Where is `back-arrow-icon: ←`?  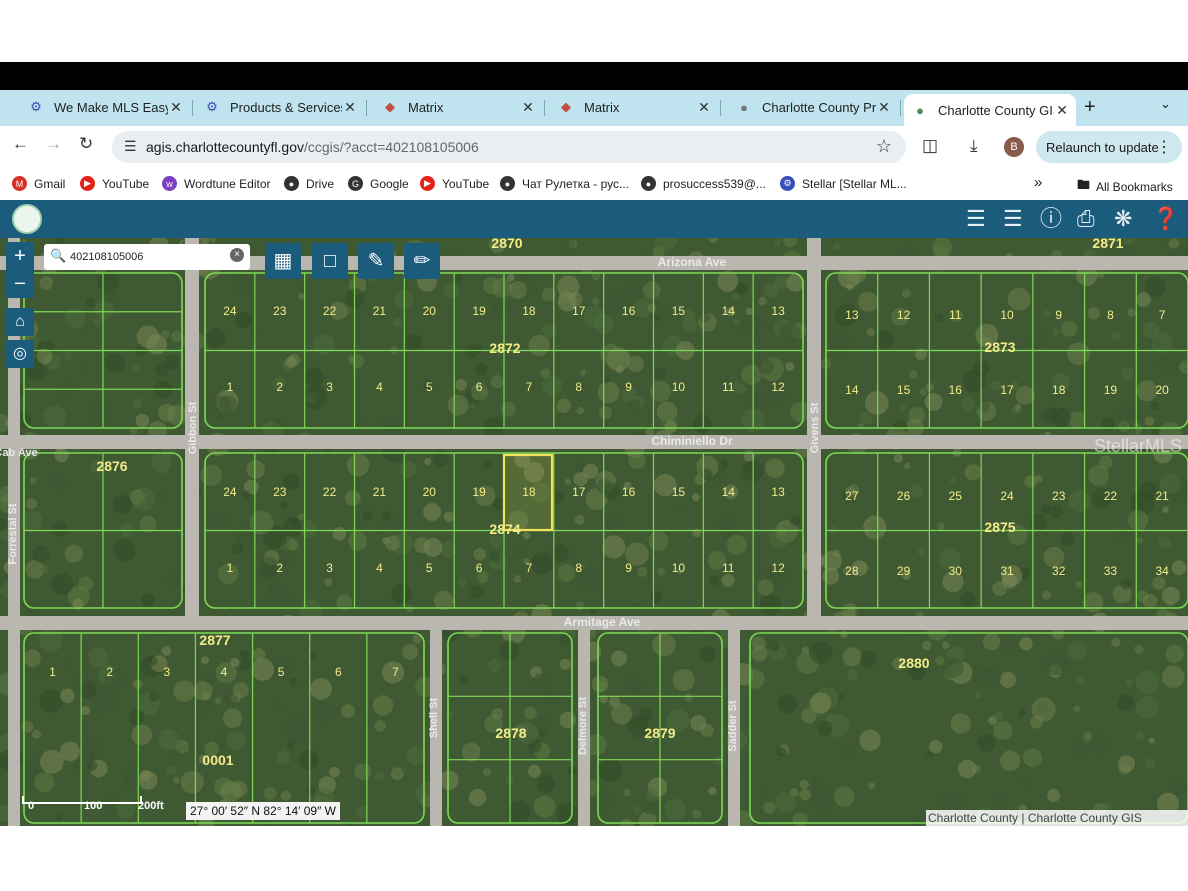
back-arrow-icon: ← is located at coordinates (20, 144).